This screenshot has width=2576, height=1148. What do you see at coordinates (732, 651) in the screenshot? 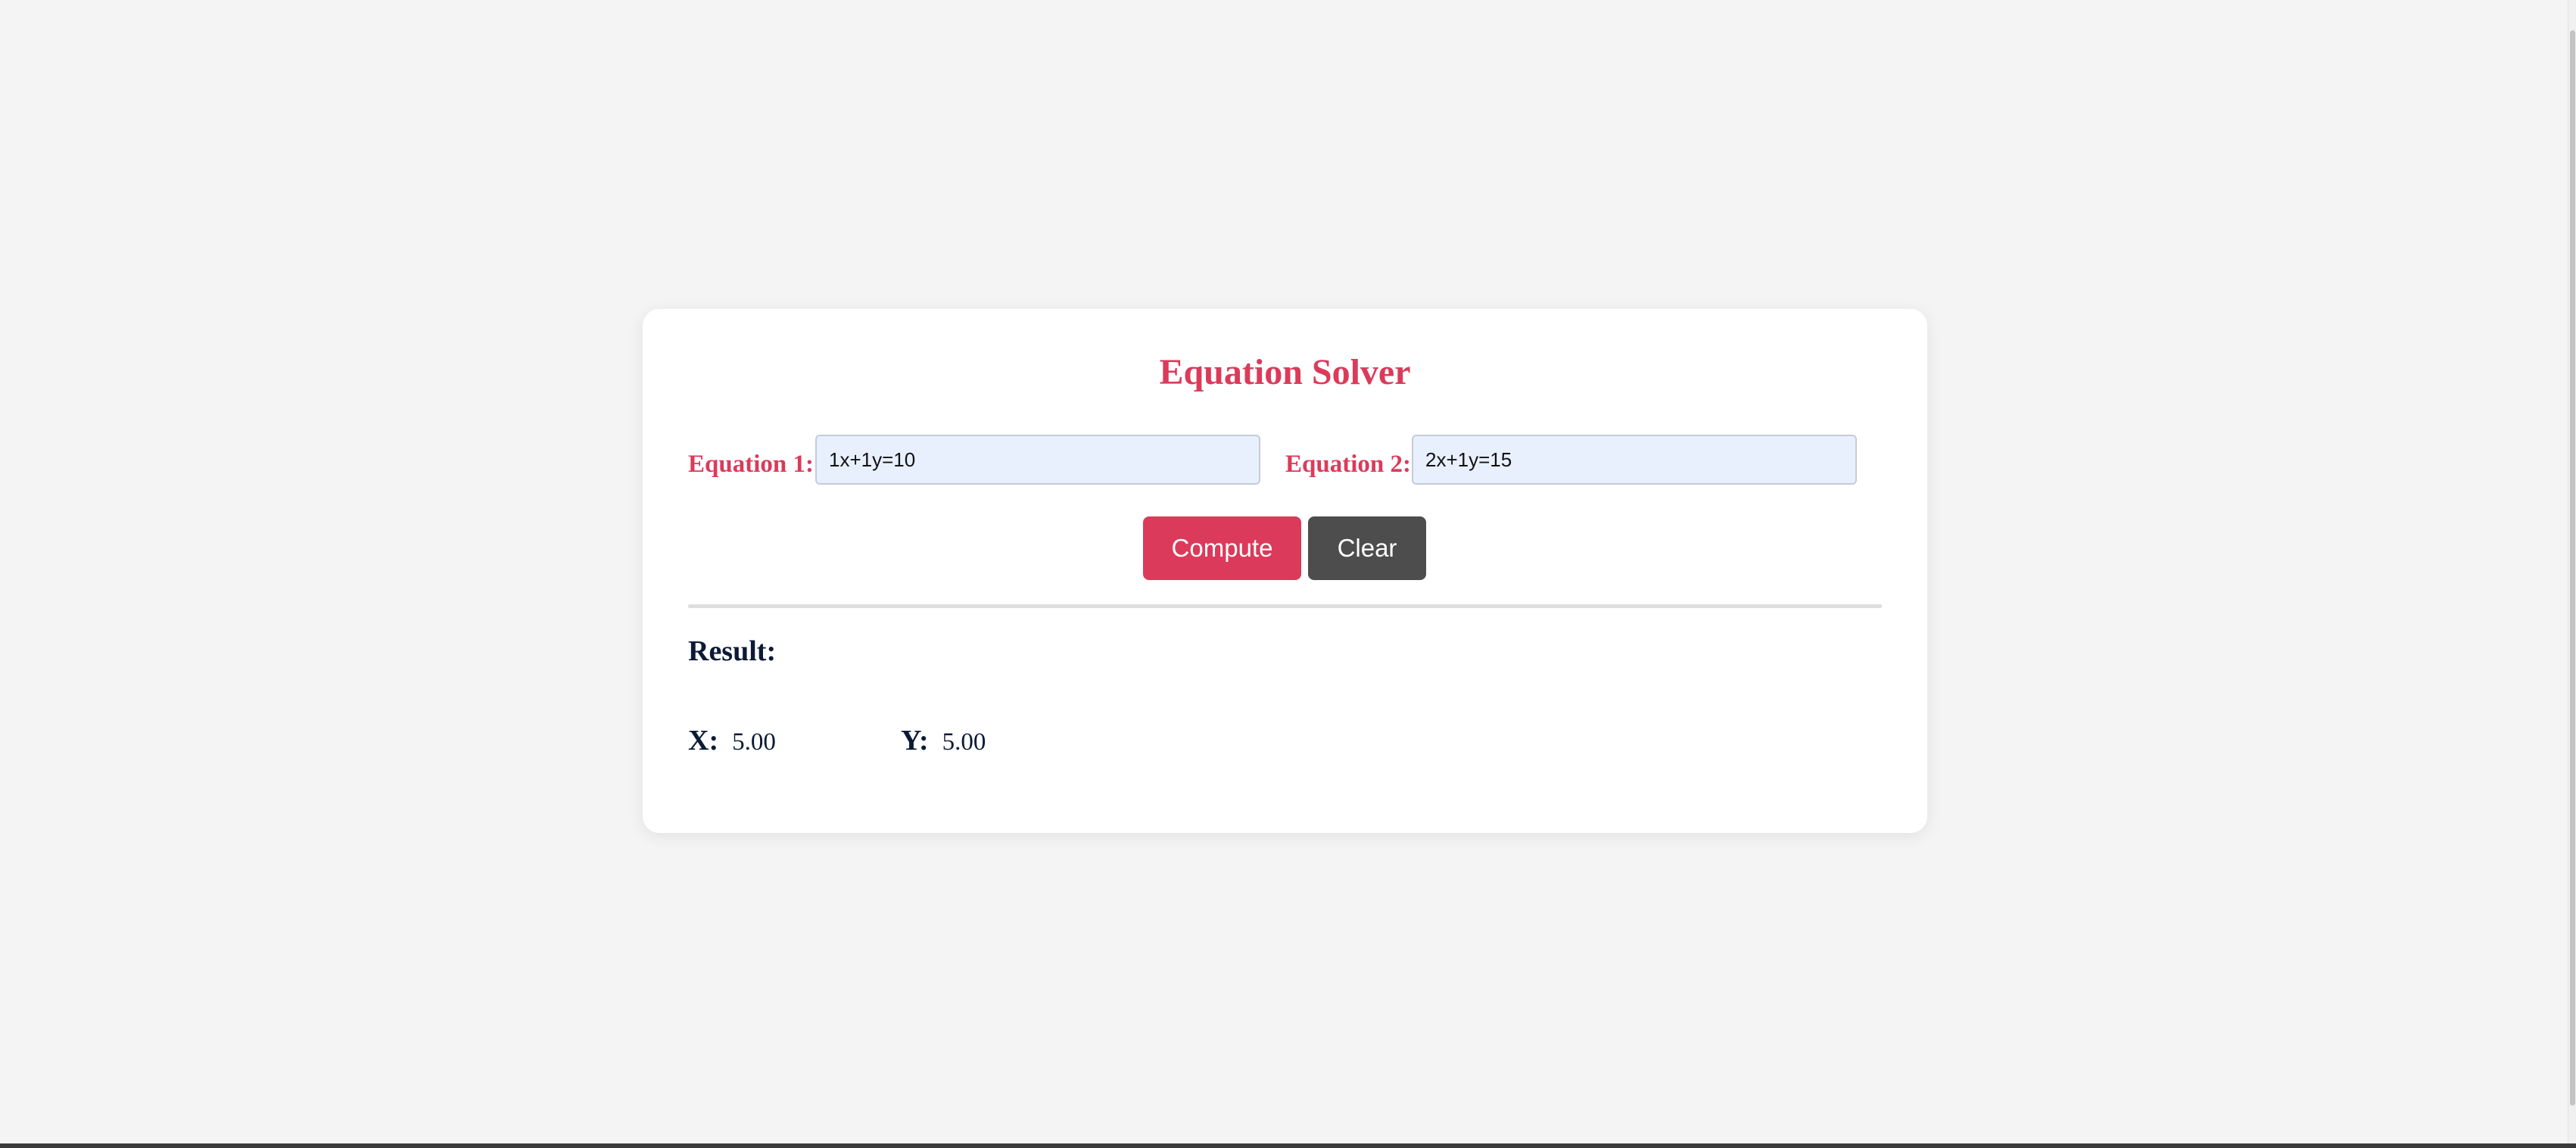
I see `result-heading: Result:` at bounding box center [732, 651].